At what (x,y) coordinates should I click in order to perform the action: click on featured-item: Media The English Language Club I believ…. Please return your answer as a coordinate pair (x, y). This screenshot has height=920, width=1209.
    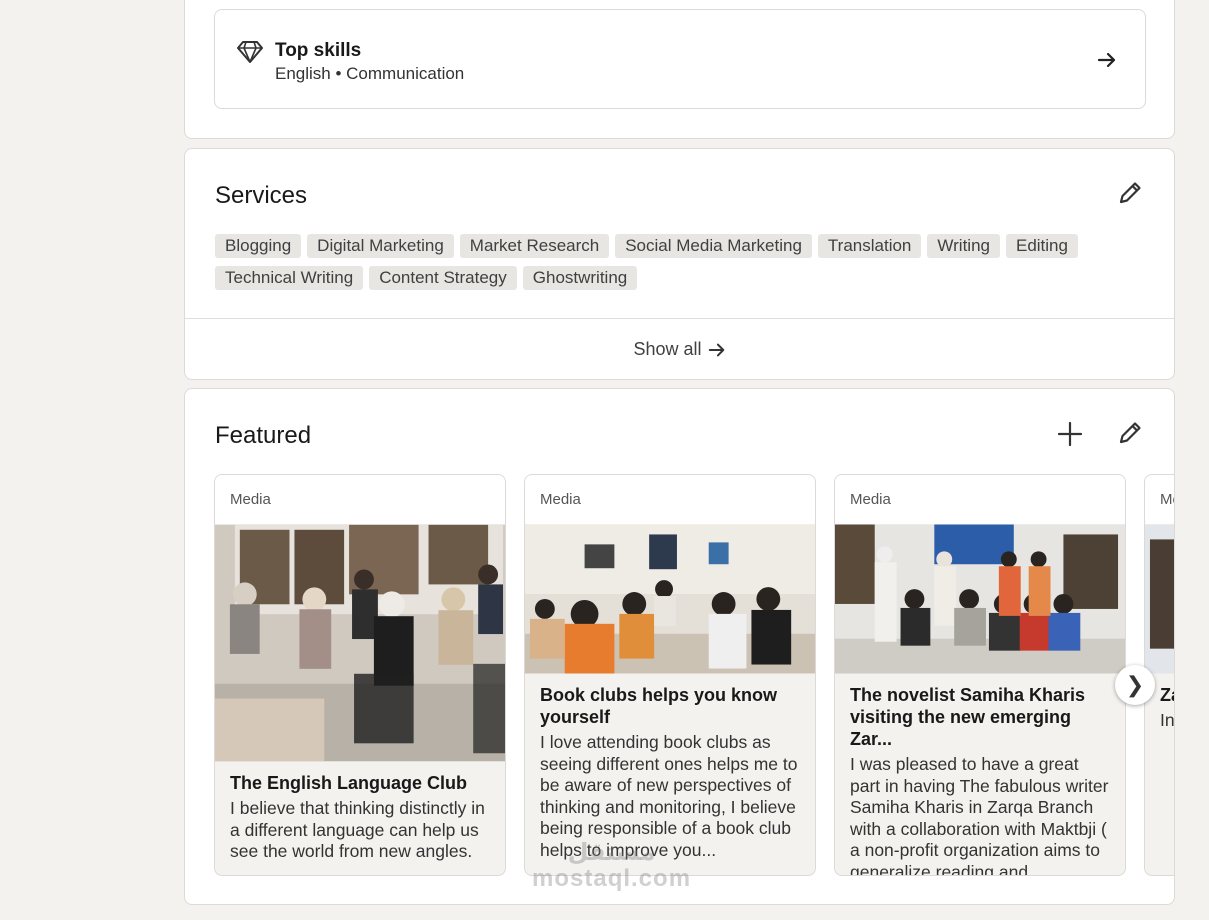
    Looking at the image, I should click on (360, 675).